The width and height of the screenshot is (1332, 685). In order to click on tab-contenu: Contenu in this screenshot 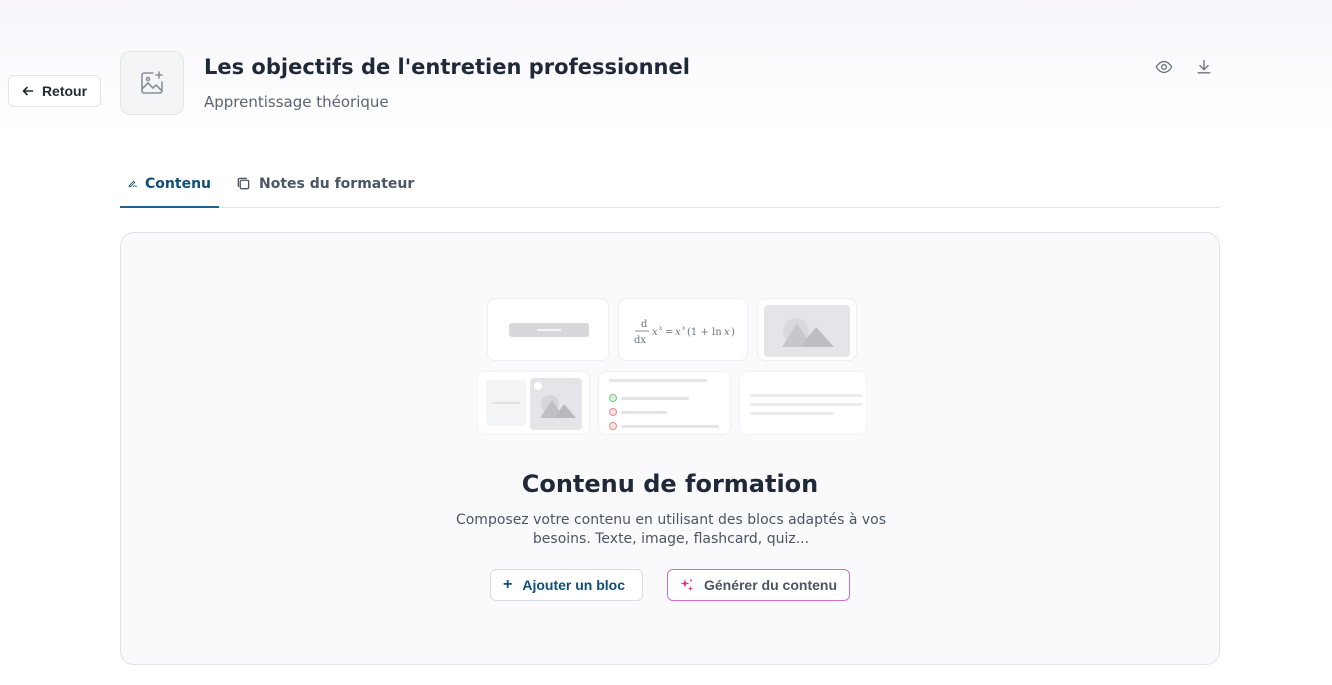, I will do `click(169, 184)`.